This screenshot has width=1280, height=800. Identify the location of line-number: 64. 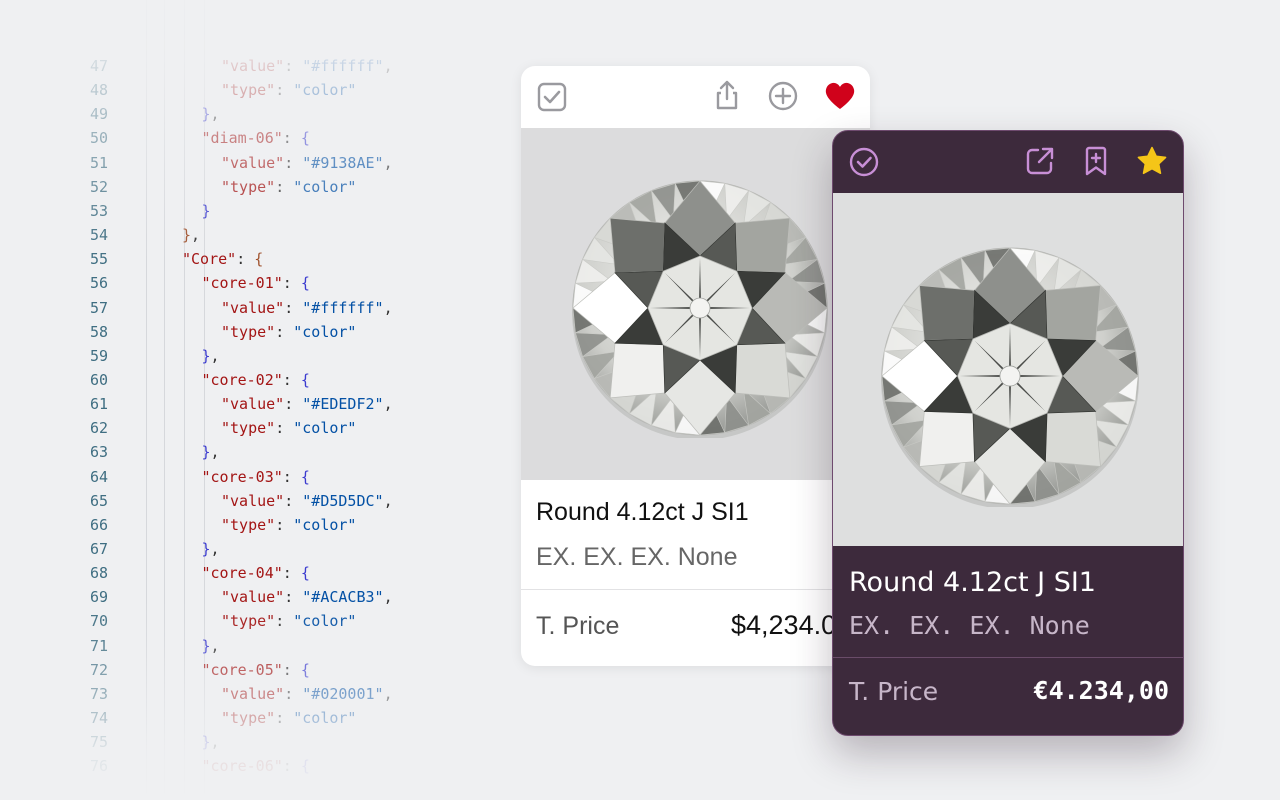
(98, 476).